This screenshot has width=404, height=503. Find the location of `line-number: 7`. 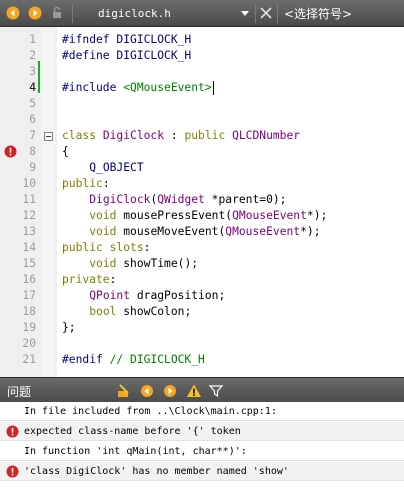

line-number: 7 is located at coordinates (32, 135).